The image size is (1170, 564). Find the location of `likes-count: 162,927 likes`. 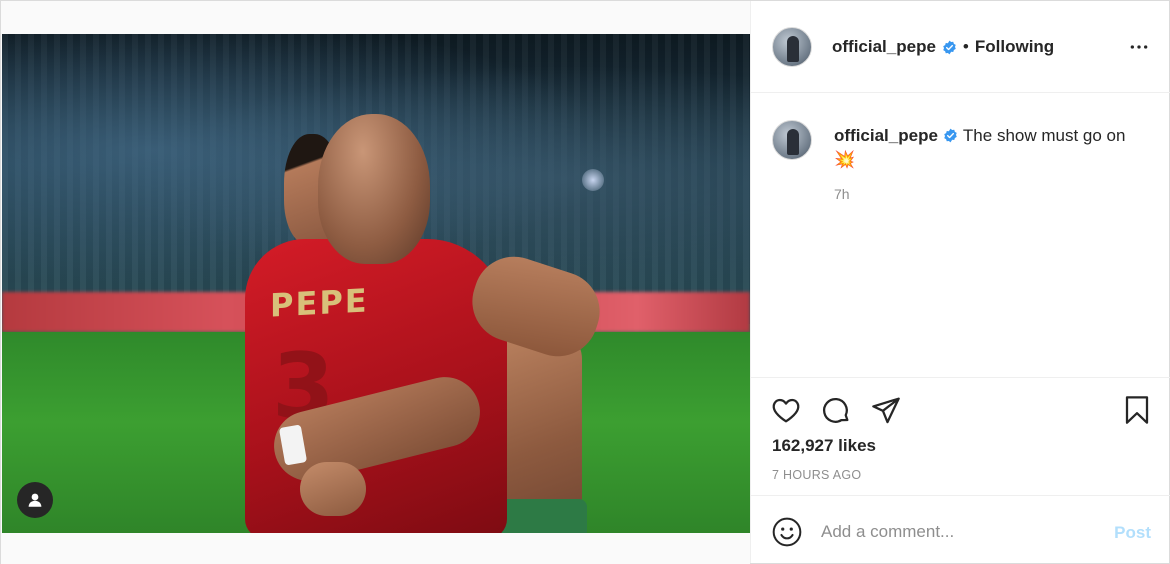

likes-count: 162,927 likes is located at coordinates (824, 446).